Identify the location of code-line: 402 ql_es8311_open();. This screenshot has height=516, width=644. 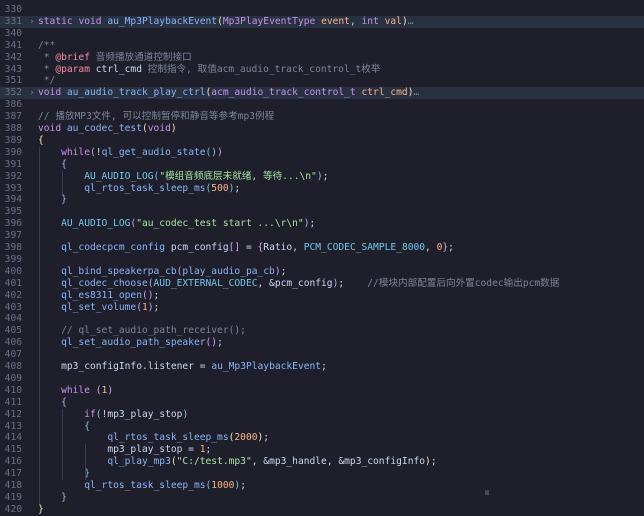
(322, 296).